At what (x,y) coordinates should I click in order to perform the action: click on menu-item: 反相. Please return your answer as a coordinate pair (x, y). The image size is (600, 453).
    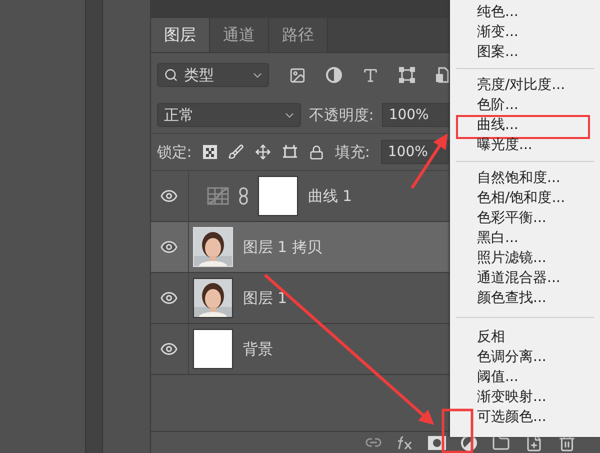
    Looking at the image, I should click on (525, 337).